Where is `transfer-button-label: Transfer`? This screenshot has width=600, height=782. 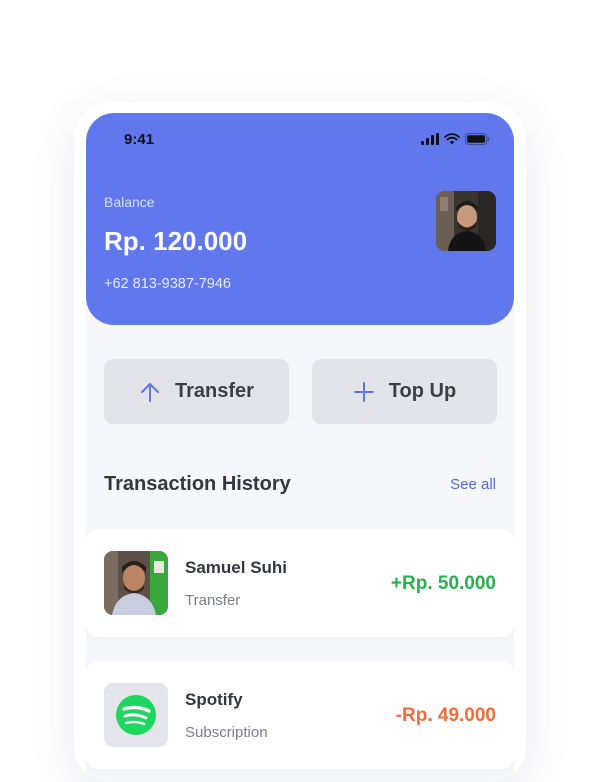
transfer-button-label: Transfer is located at coordinates (214, 391).